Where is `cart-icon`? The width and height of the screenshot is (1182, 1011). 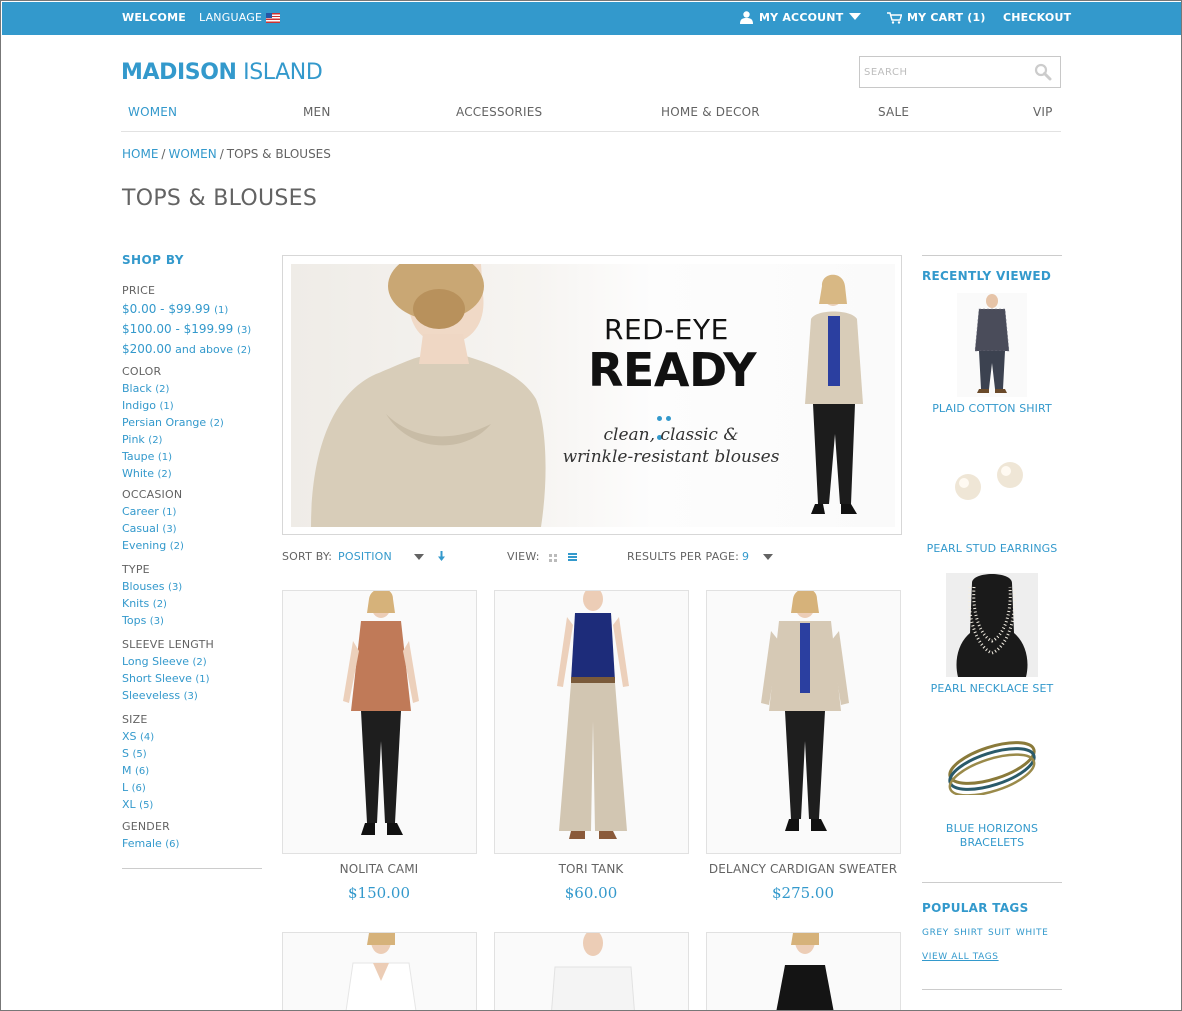
cart-icon is located at coordinates (894, 18).